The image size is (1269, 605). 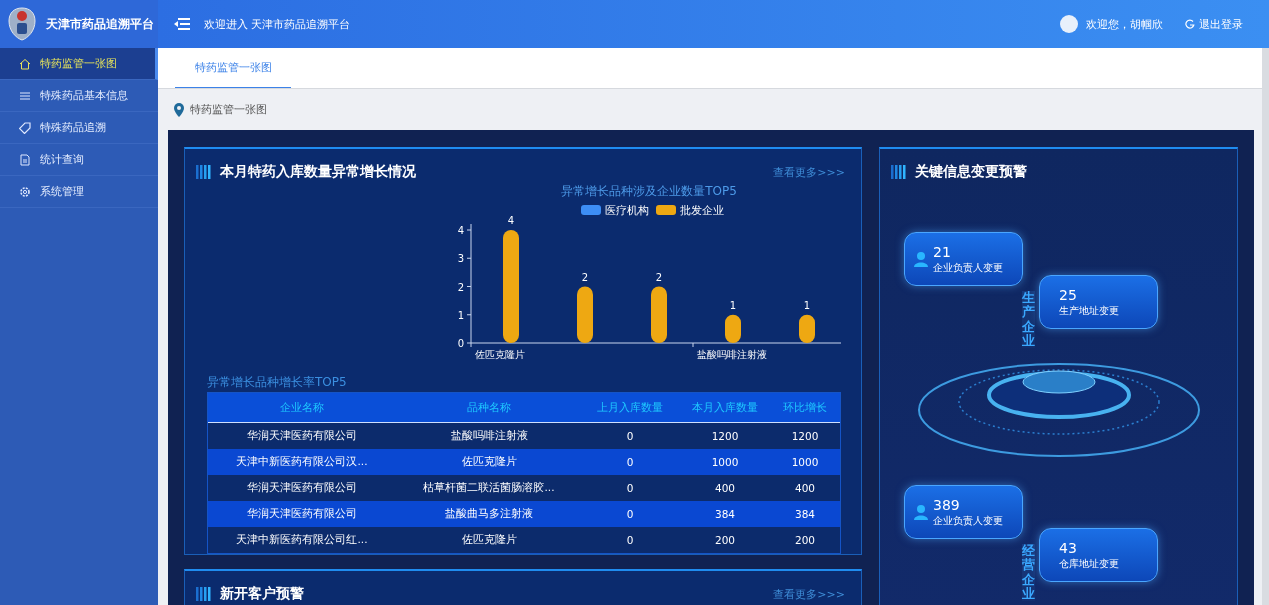 I want to click on stat-value: 25, so click(x=1068, y=295).